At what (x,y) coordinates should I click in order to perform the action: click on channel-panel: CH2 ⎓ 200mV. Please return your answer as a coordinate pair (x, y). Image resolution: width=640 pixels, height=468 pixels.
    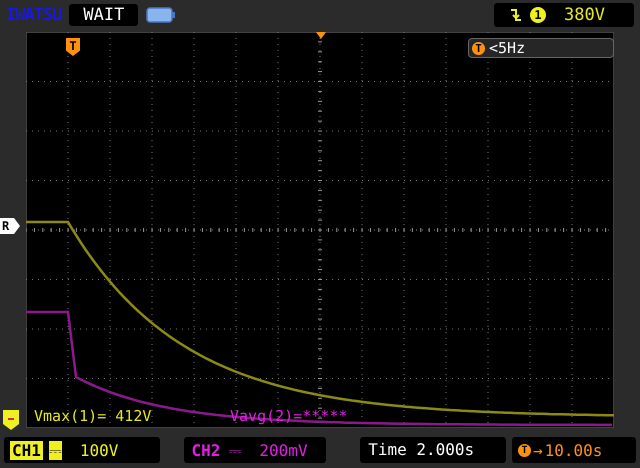
    Looking at the image, I should click on (255, 450).